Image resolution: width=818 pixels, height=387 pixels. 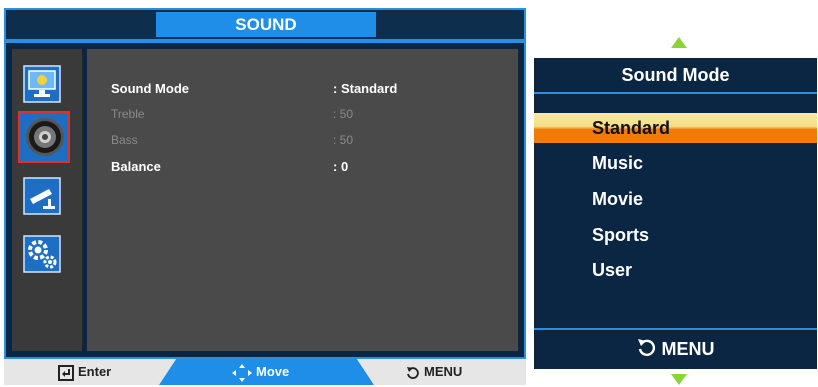 What do you see at coordinates (675, 101) in the screenshot?
I see `popup-divider` at bounding box center [675, 101].